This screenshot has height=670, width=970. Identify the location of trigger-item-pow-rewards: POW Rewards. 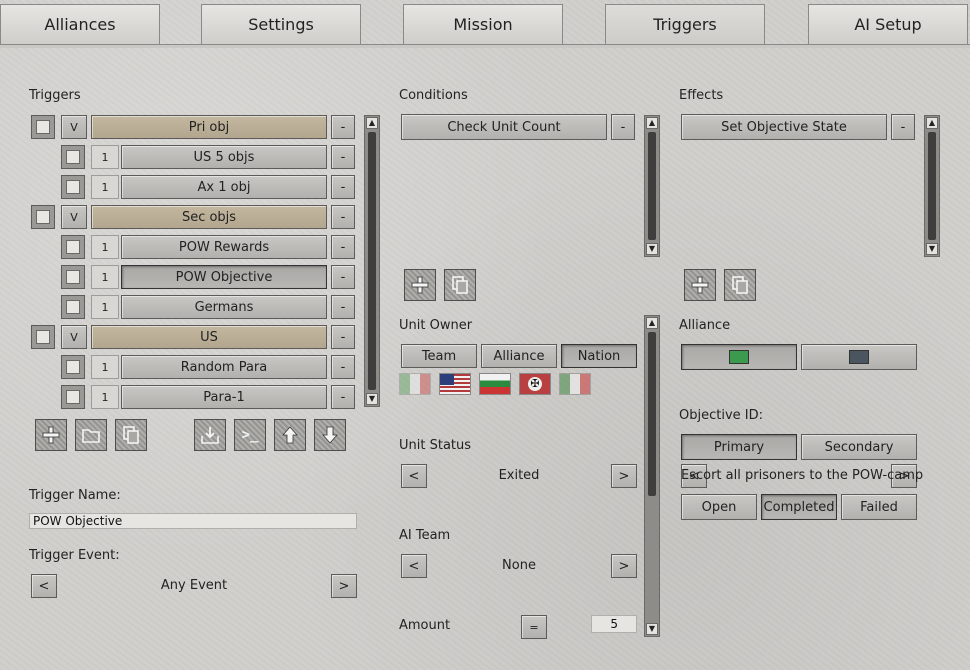
(224, 247).